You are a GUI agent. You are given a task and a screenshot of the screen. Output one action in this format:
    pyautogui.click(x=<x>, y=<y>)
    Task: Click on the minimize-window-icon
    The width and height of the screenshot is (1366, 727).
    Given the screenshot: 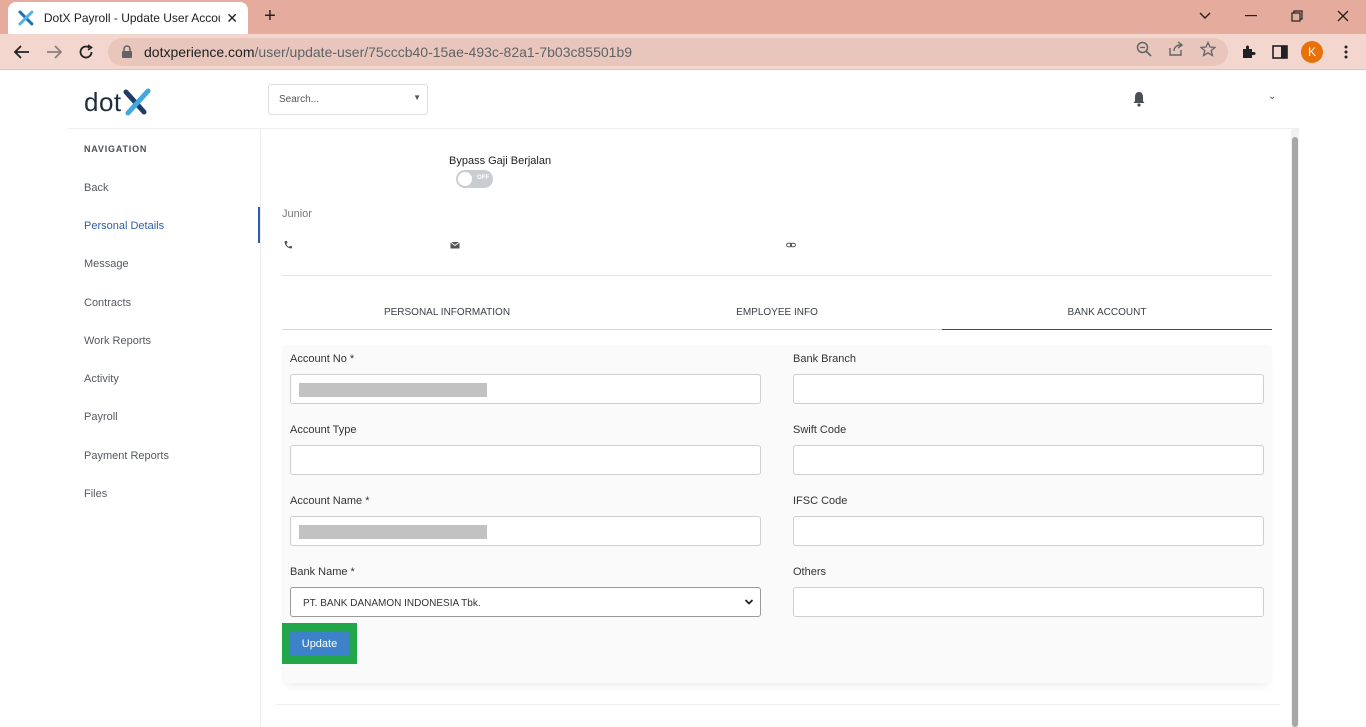 What is the action you would take?
    pyautogui.click(x=1251, y=16)
    